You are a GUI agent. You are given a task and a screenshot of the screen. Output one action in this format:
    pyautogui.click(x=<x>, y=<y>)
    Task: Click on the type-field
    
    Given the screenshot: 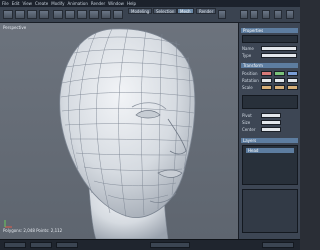 What is the action you would take?
    pyautogui.click(x=279, y=55)
    